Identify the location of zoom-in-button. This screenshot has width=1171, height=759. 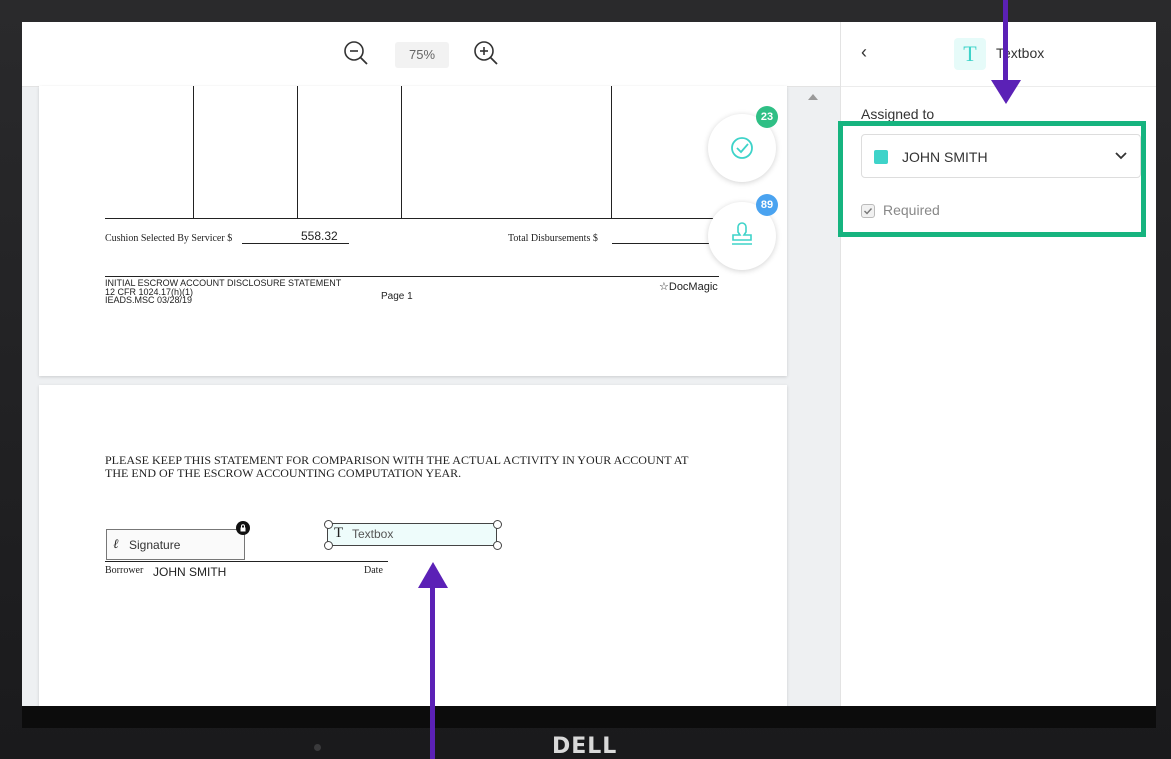
(486, 53).